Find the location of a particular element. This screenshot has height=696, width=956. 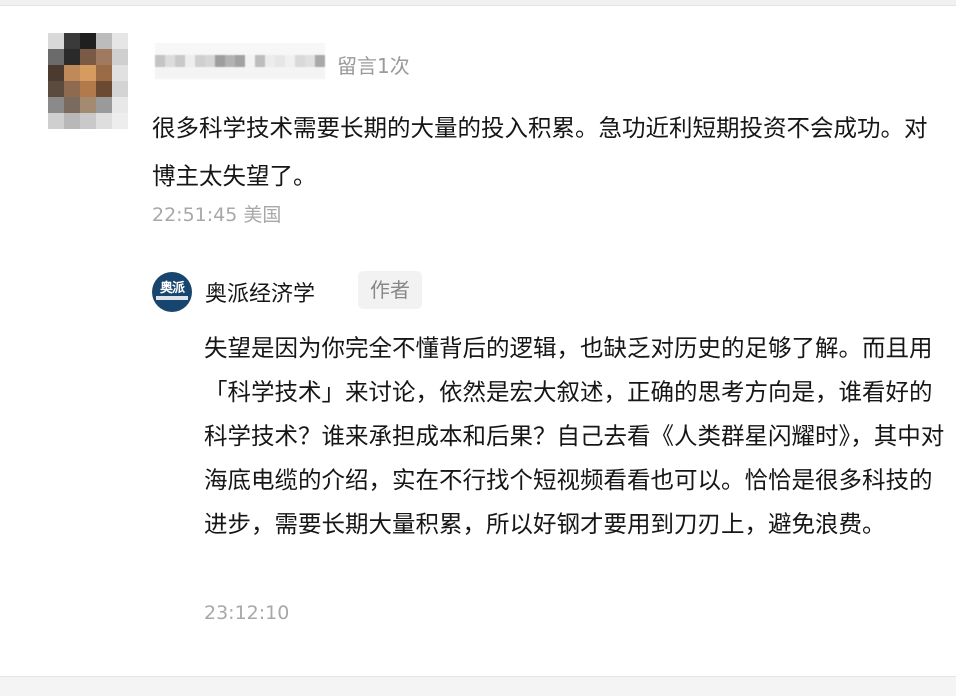

commenter-avatar is located at coordinates (88, 81).